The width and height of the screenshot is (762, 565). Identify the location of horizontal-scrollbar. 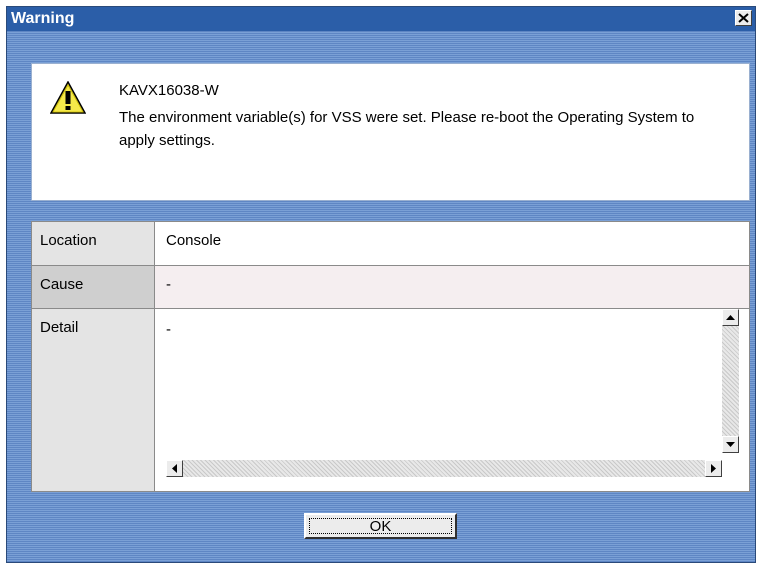
(444, 468).